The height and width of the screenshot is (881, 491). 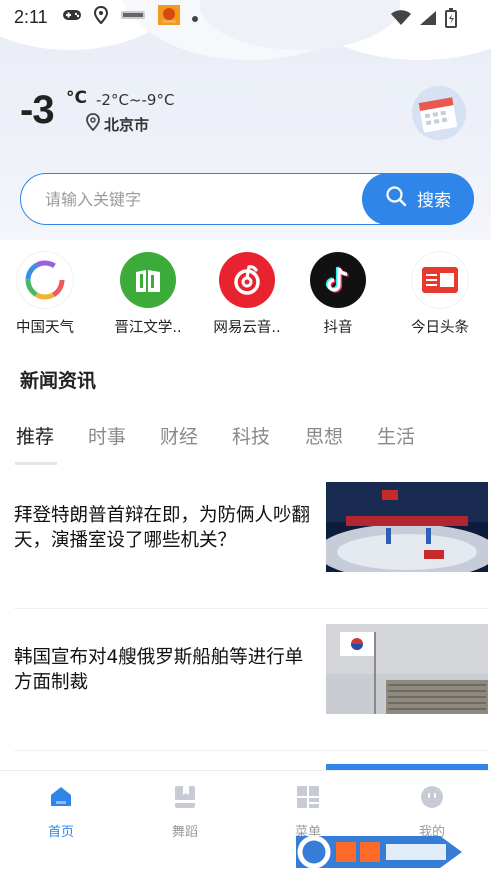 What do you see at coordinates (185, 811) in the screenshot?
I see `nav-dance: 舞蹈` at bounding box center [185, 811].